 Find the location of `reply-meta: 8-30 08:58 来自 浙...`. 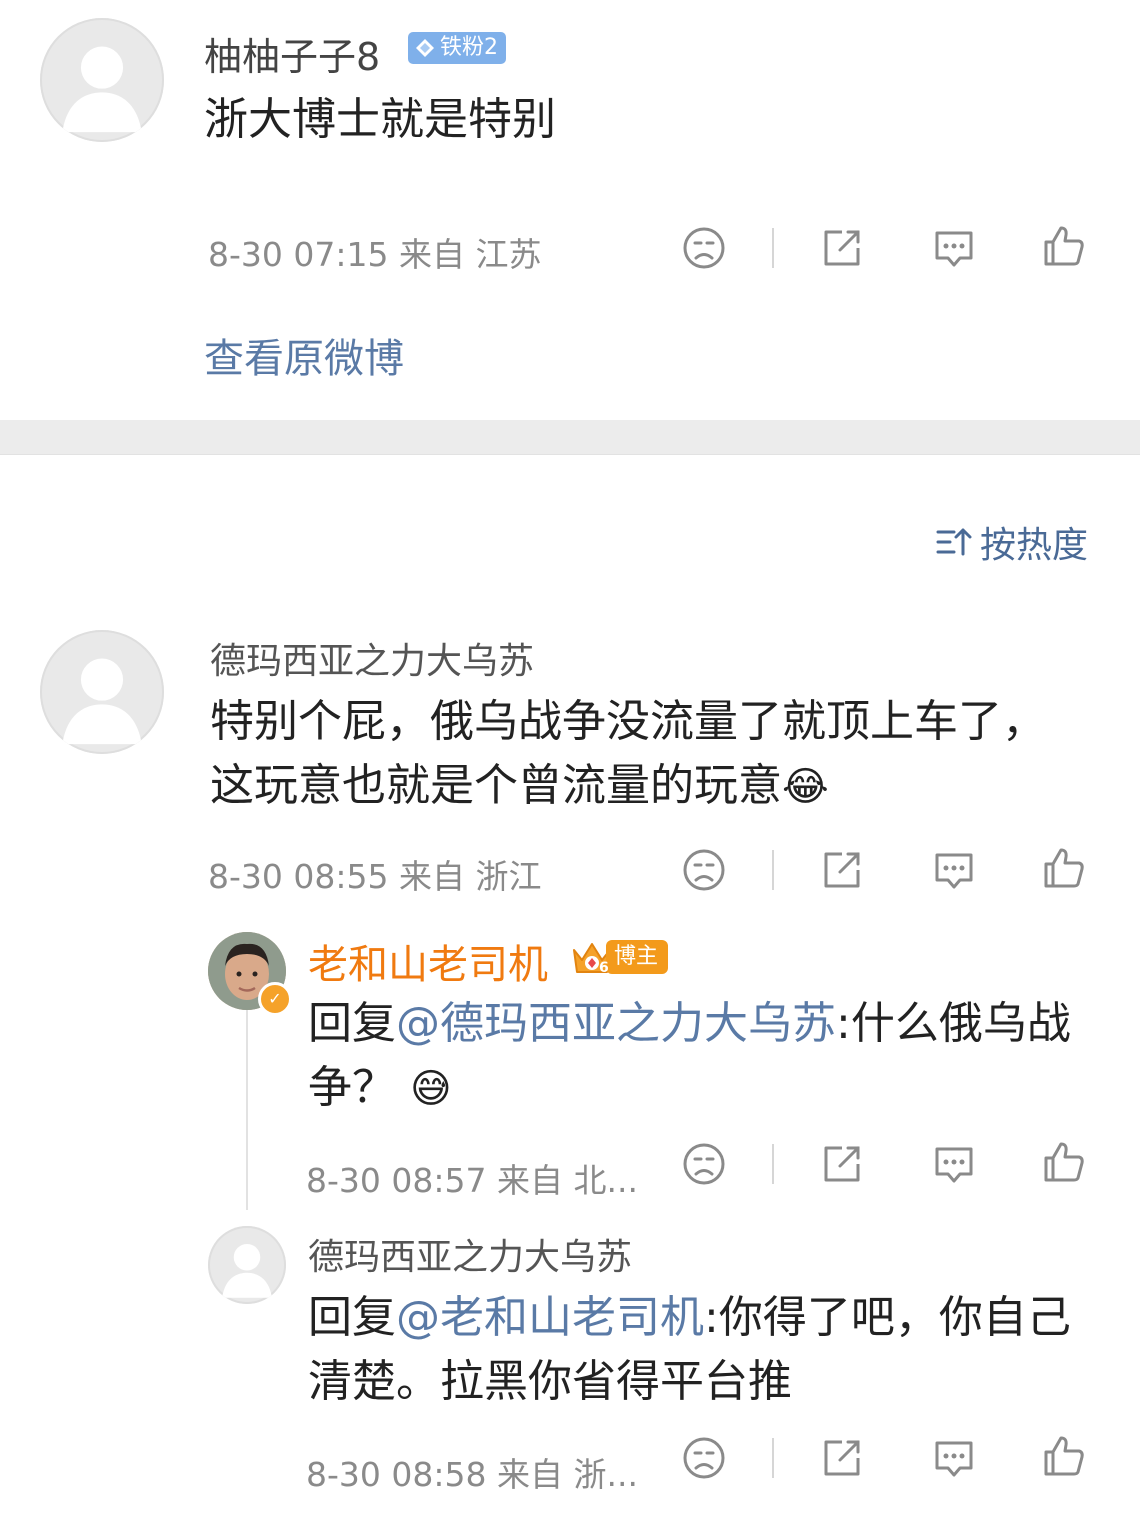

reply-meta: 8-30 08:58 来自 浙... is located at coordinates (472, 1474).